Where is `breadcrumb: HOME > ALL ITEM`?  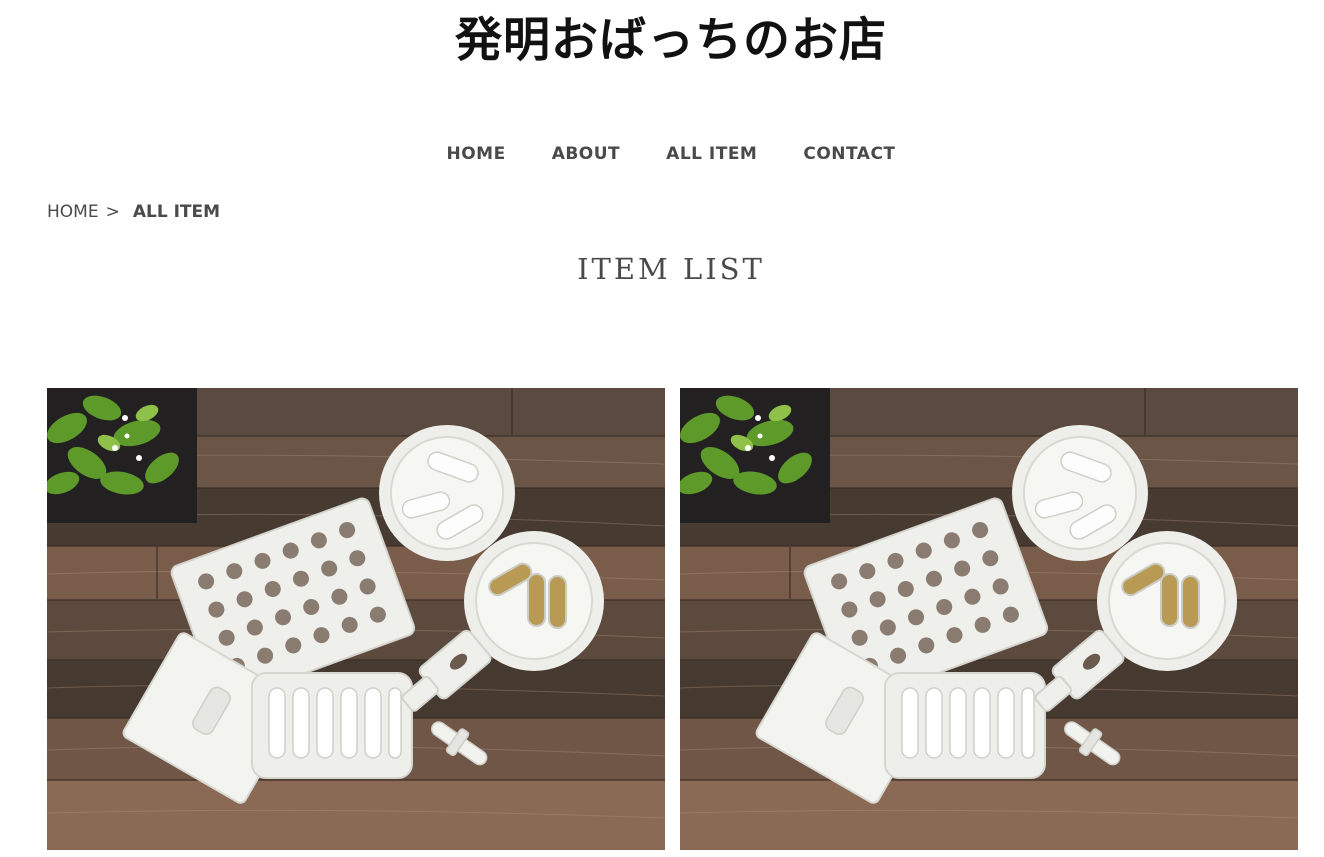 breadcrumb: HOME > ALL ITEM is located at coordinates (133, 212).